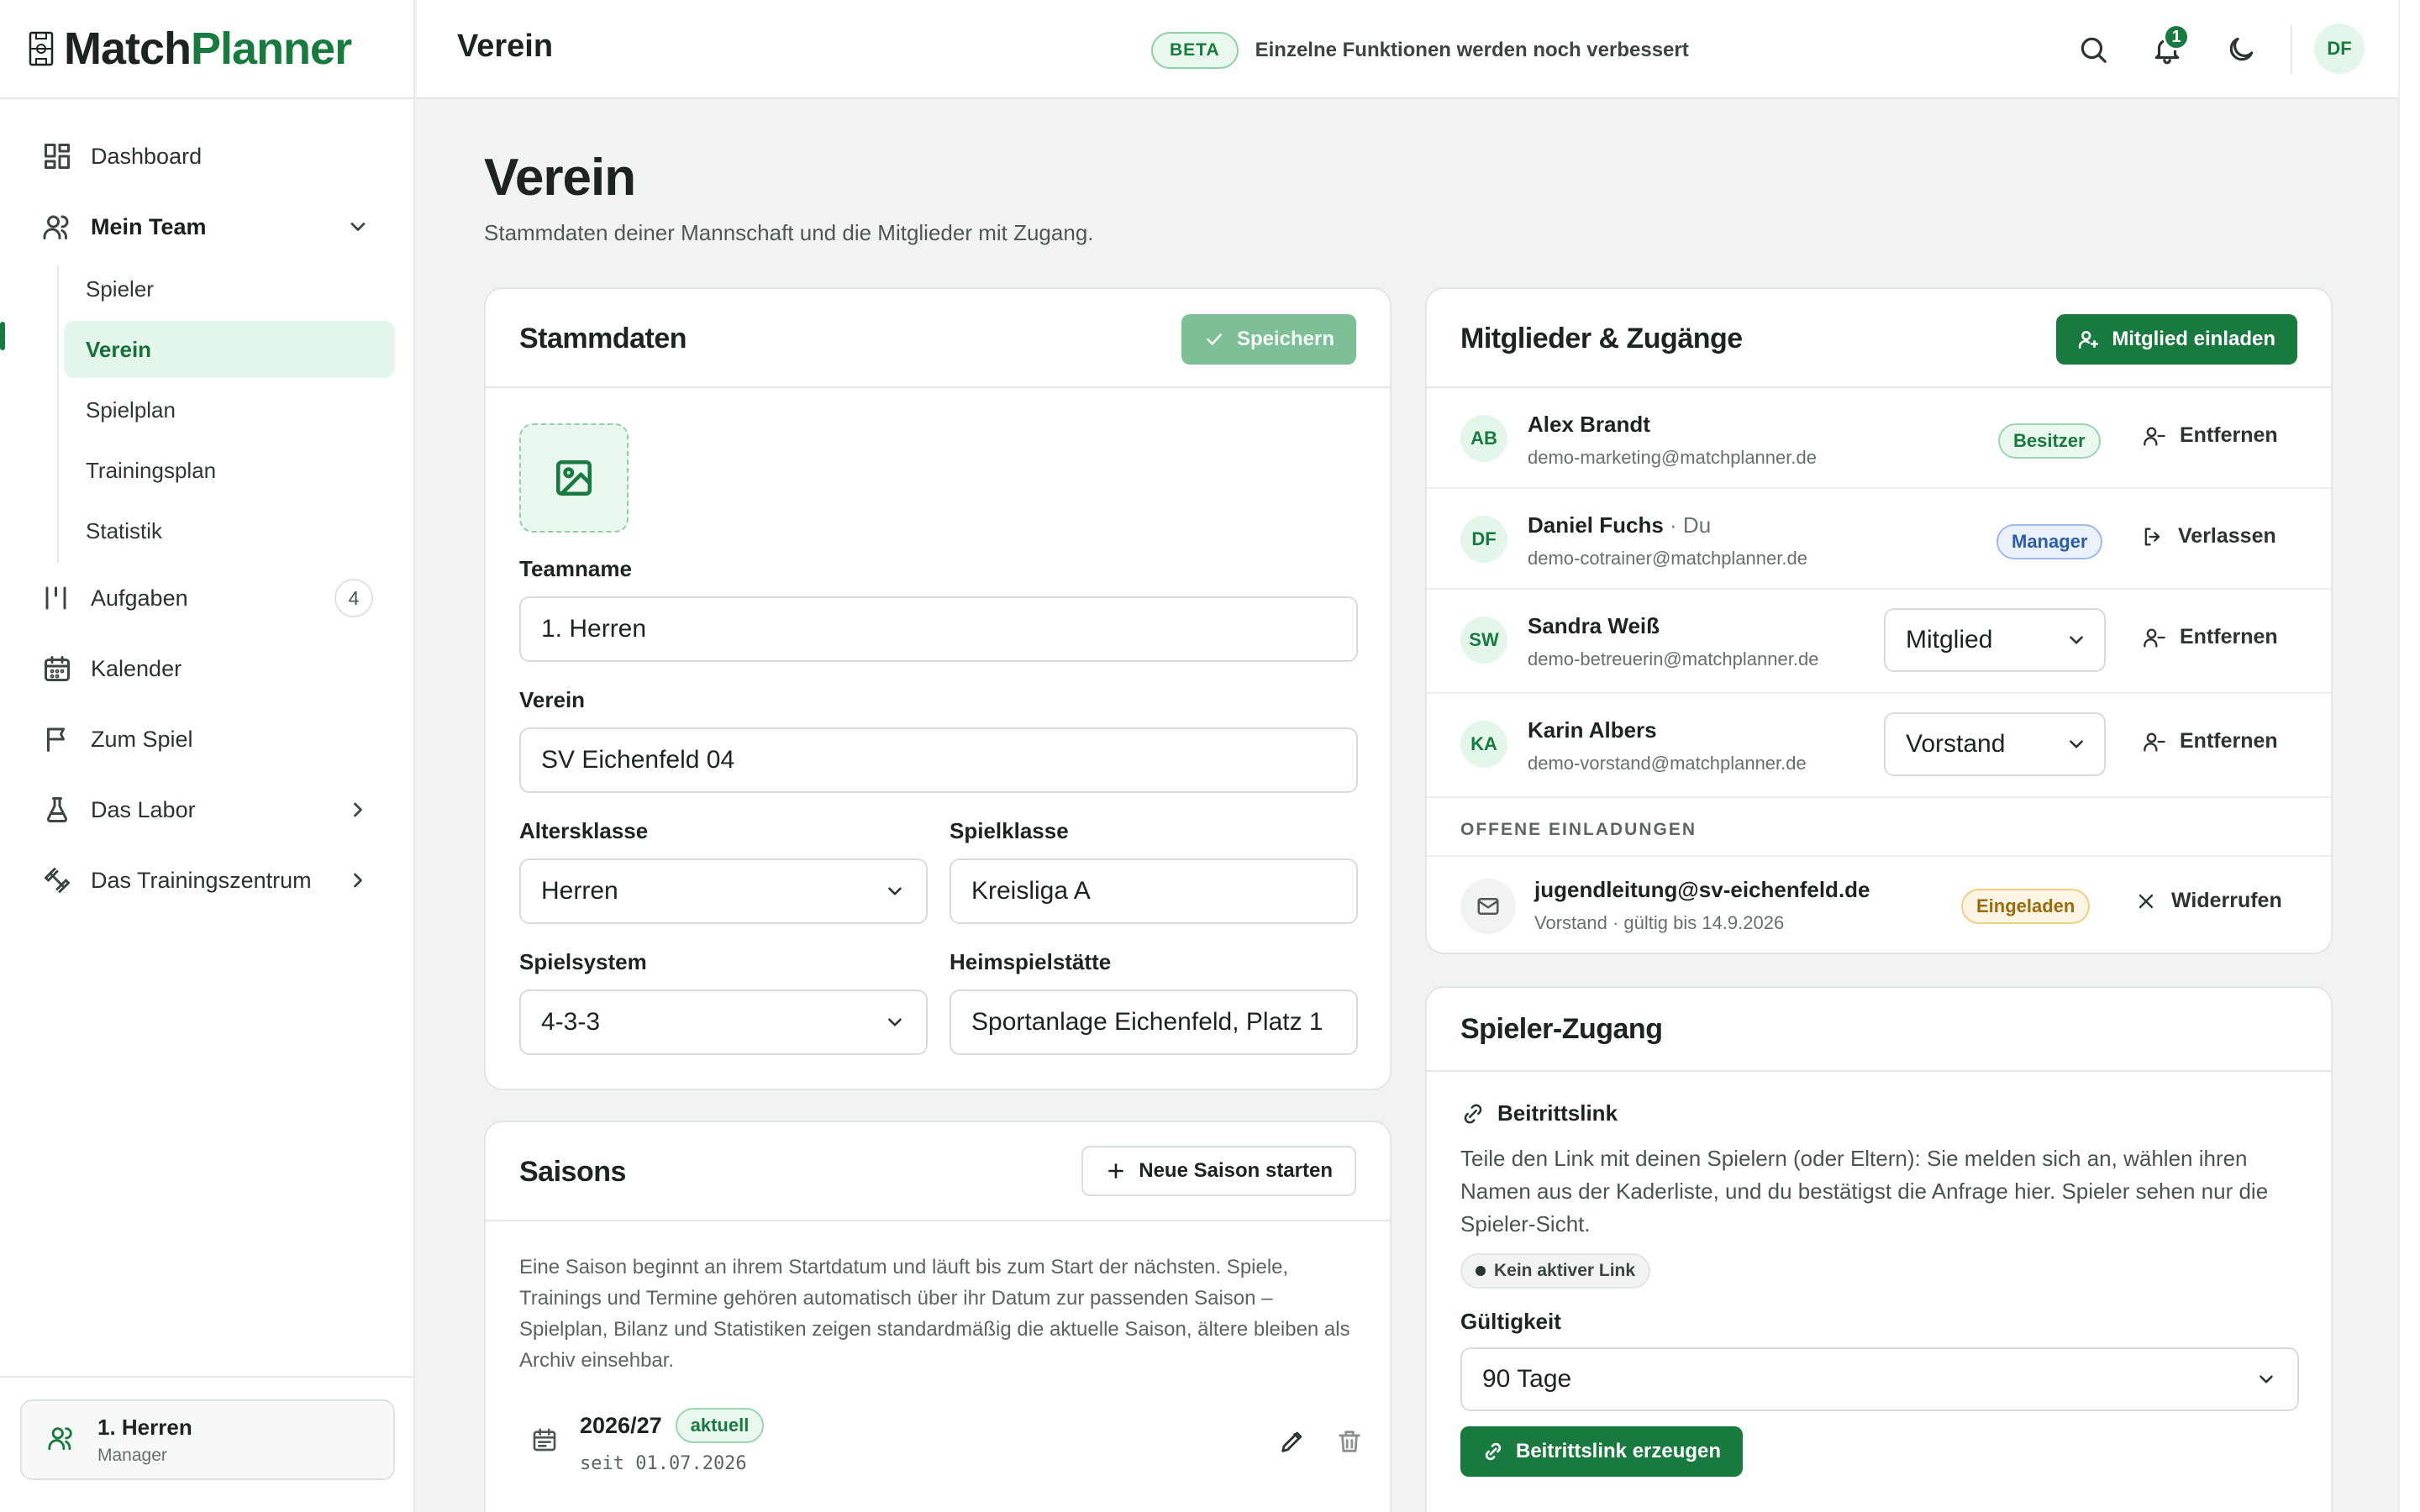 The image size is (2420, 1512). I want to click on saisons-card-header: Saisons Neue Saison starten, so click(938, 1171).